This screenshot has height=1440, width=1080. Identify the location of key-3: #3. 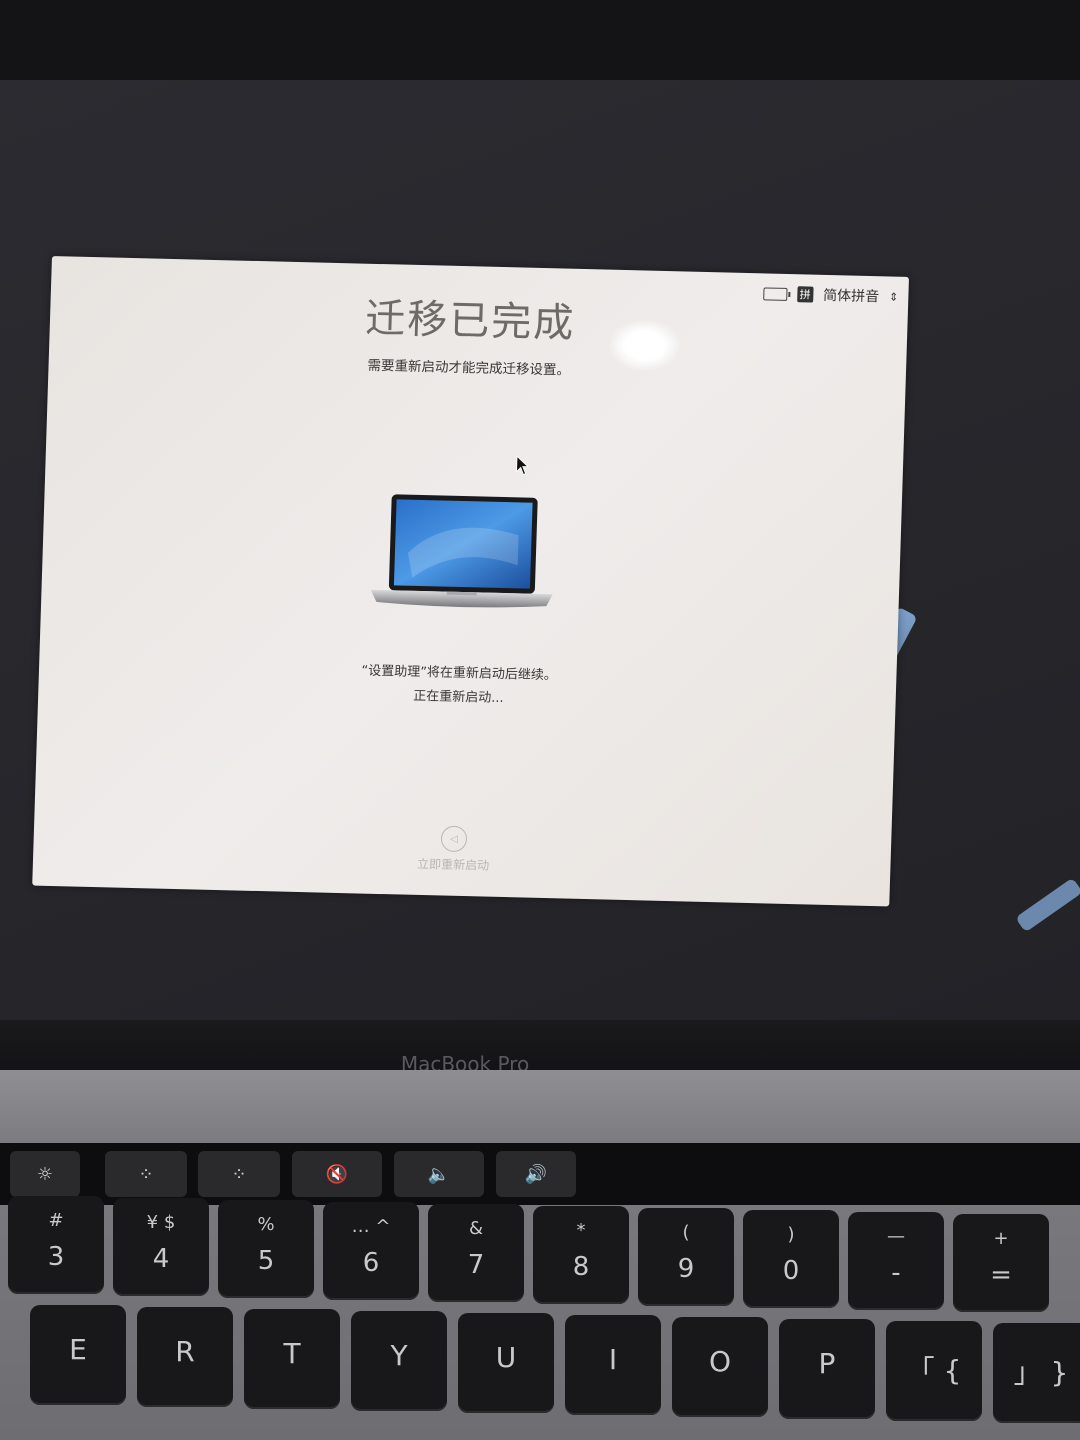
(56, 1245).